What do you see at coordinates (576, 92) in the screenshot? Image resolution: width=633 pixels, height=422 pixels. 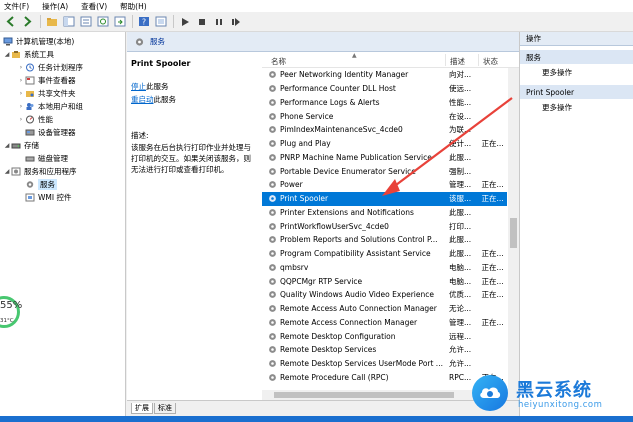 I see `actions-section-print-spooler: Print Spooler` at bounding box center [576, 92].